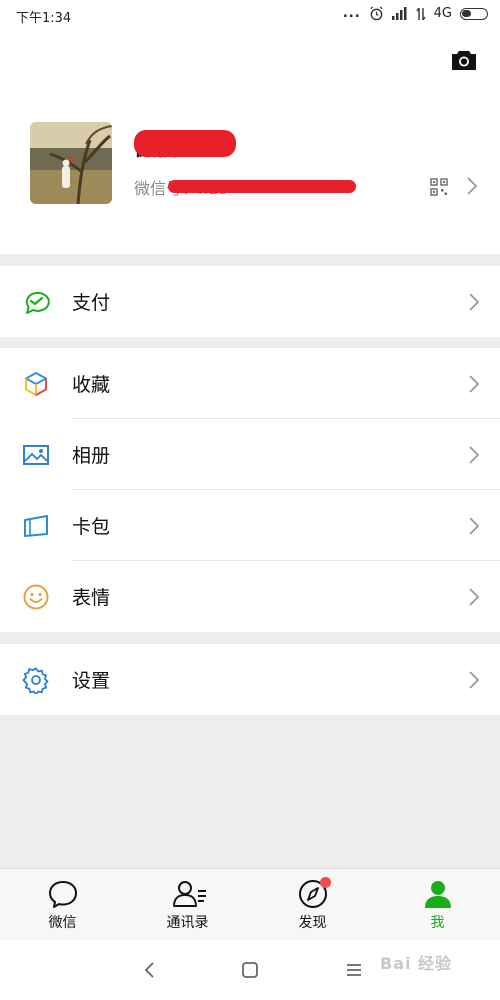 The image size is (500, 1000). I want to click on settings-section: 设置, so click(250, 679).